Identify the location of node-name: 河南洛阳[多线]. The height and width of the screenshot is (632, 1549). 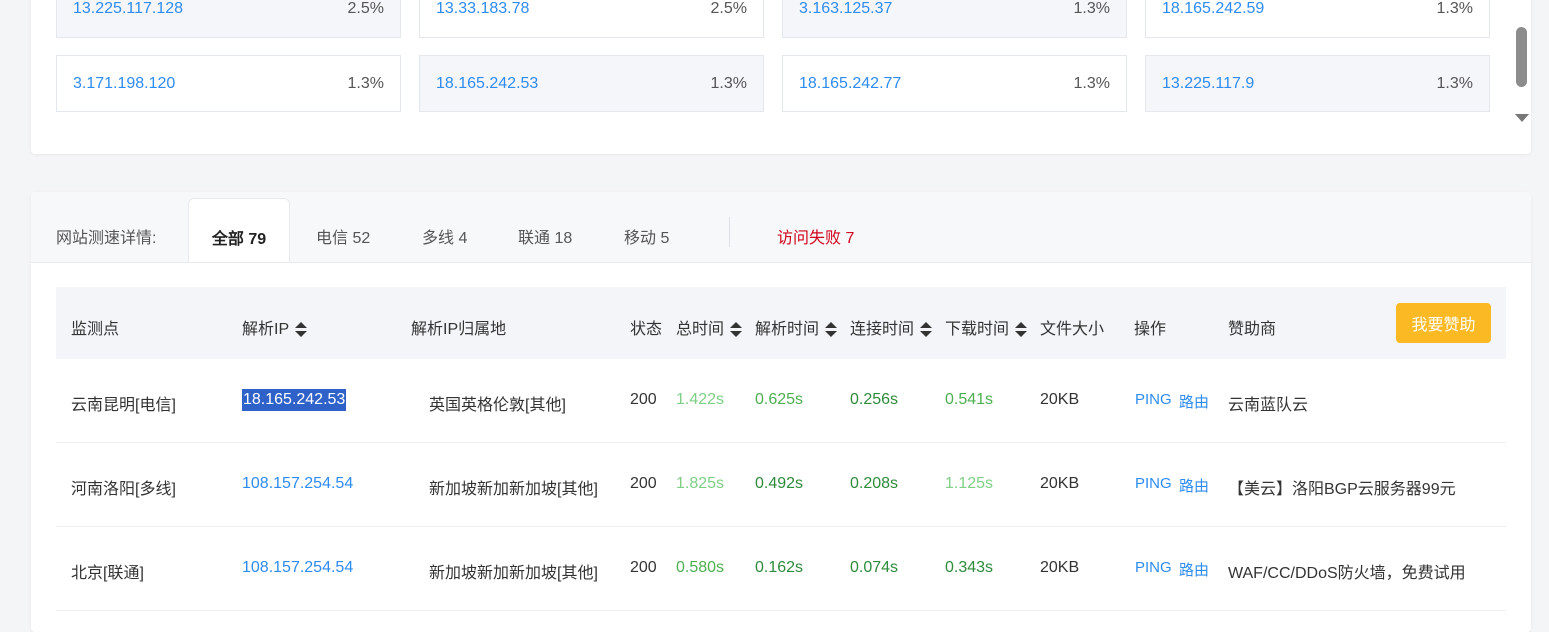
(123, 489).